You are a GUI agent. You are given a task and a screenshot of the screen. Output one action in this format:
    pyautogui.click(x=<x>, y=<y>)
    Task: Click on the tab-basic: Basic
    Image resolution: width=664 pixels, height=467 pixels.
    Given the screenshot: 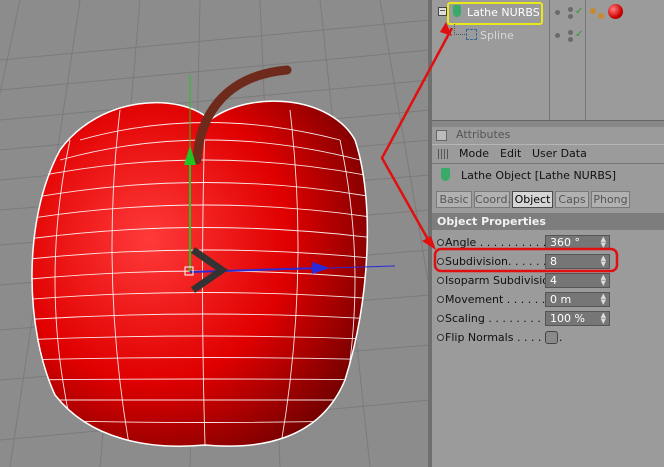 What is the action you would take?
    pyautogui.click(x=454, y=199)
    